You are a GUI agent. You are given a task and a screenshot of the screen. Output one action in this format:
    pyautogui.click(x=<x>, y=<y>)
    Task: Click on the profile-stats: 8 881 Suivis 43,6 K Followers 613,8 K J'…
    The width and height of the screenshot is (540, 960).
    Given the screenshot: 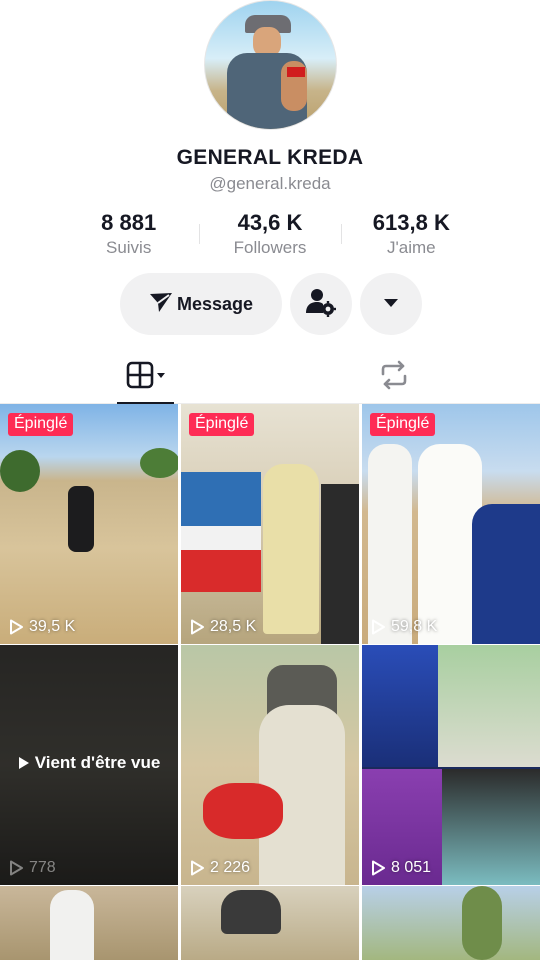 What is the action you would take?
    pyautogui.click(x=270, y=235)
    